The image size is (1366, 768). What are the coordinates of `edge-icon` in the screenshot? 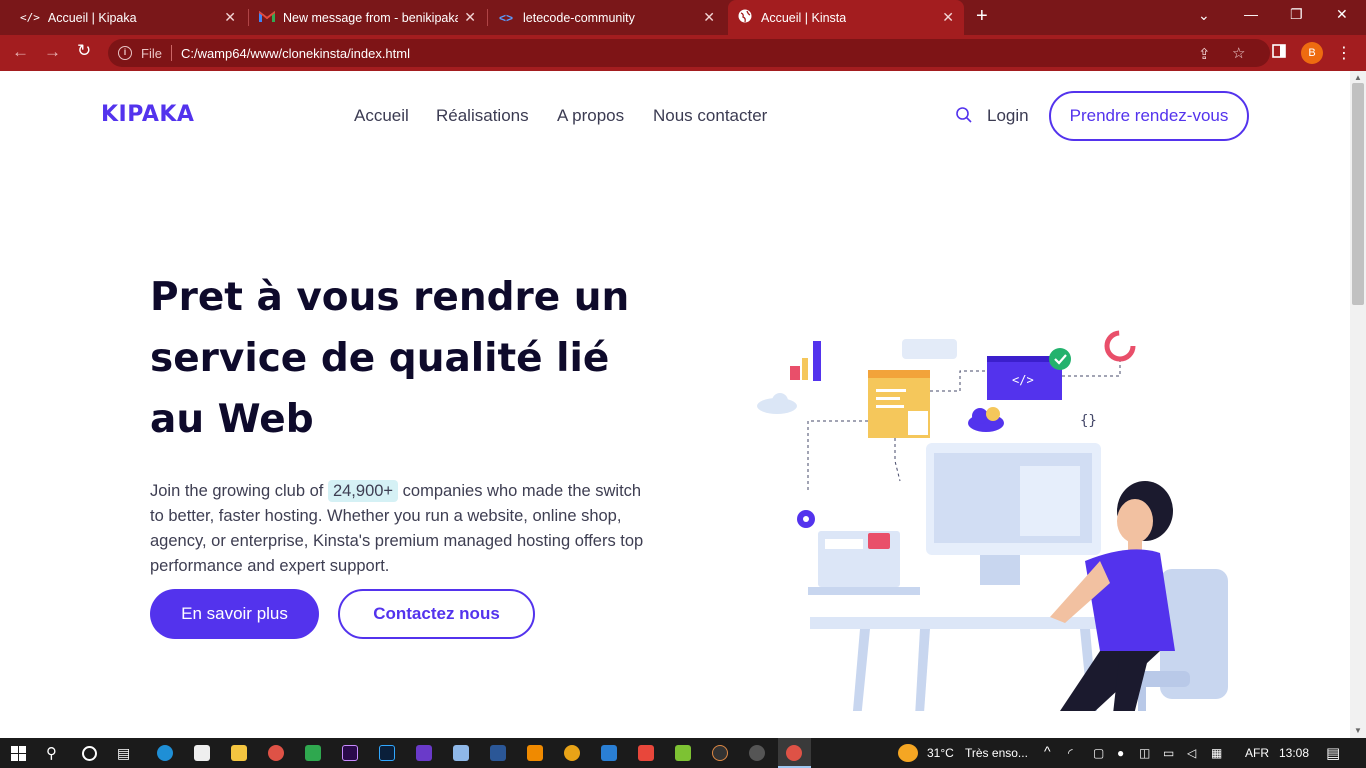 It's located at (165, 753).